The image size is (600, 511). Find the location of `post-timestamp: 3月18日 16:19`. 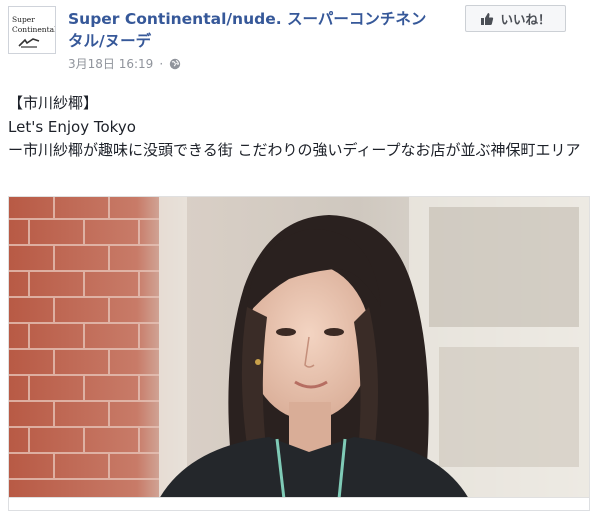

post-timestamp: 3月18日 16:19 is located at coordinates (110, 63).